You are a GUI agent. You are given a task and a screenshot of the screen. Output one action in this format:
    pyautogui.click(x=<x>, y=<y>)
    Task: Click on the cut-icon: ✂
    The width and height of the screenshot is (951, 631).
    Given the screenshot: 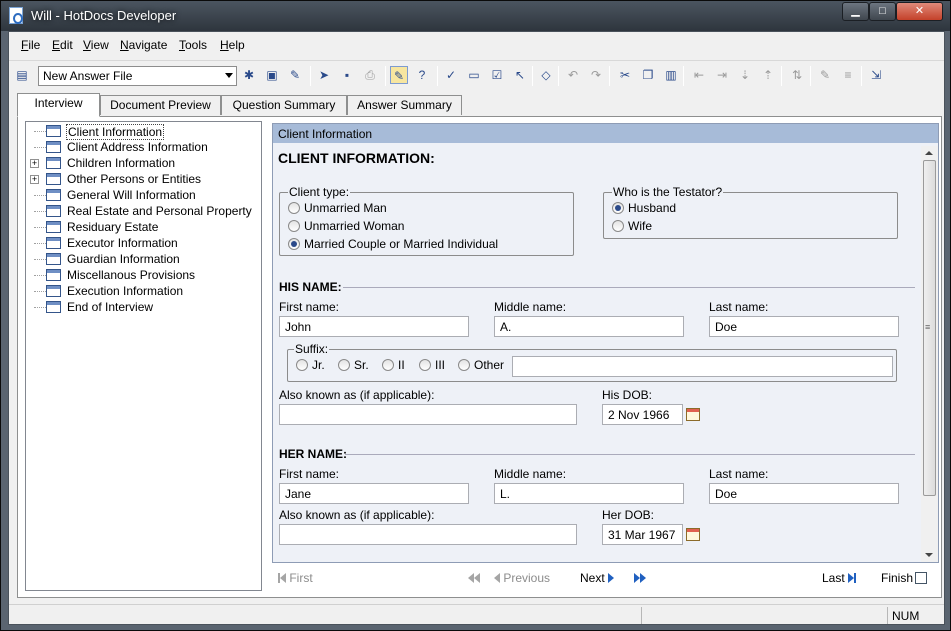 What is the action you would take?
    pyautogui.click(x=625, y=75)
    